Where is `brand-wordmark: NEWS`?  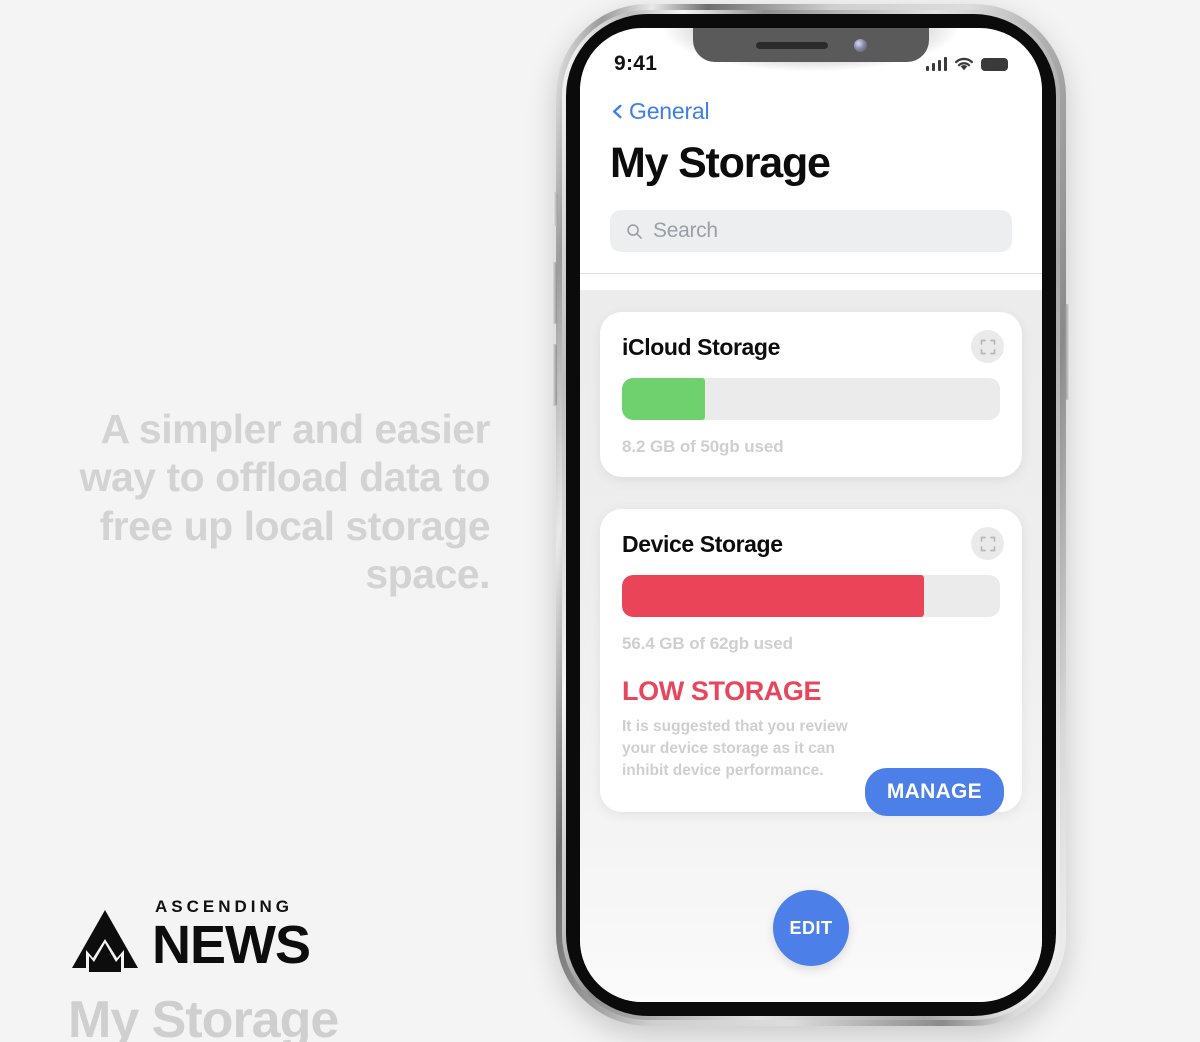
brand-wordmark: NEWS is located at coordinates (231, 945).